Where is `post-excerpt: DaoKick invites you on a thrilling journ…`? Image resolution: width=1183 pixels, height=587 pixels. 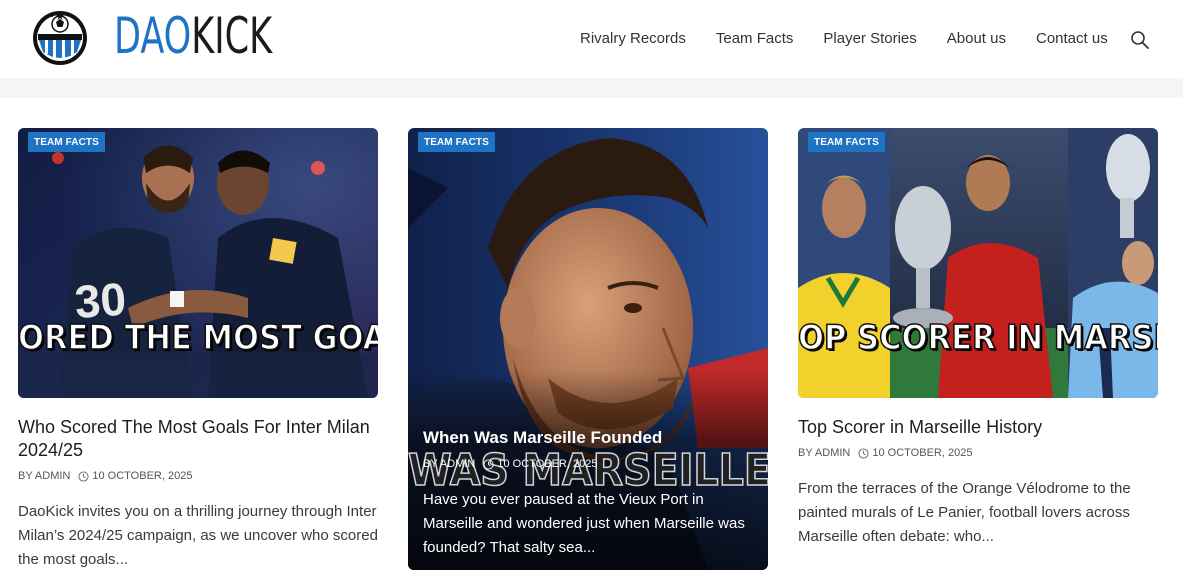
post-excerpt: DaoKick invites you on a thrilling journ… is located at coordinates (198, 535).